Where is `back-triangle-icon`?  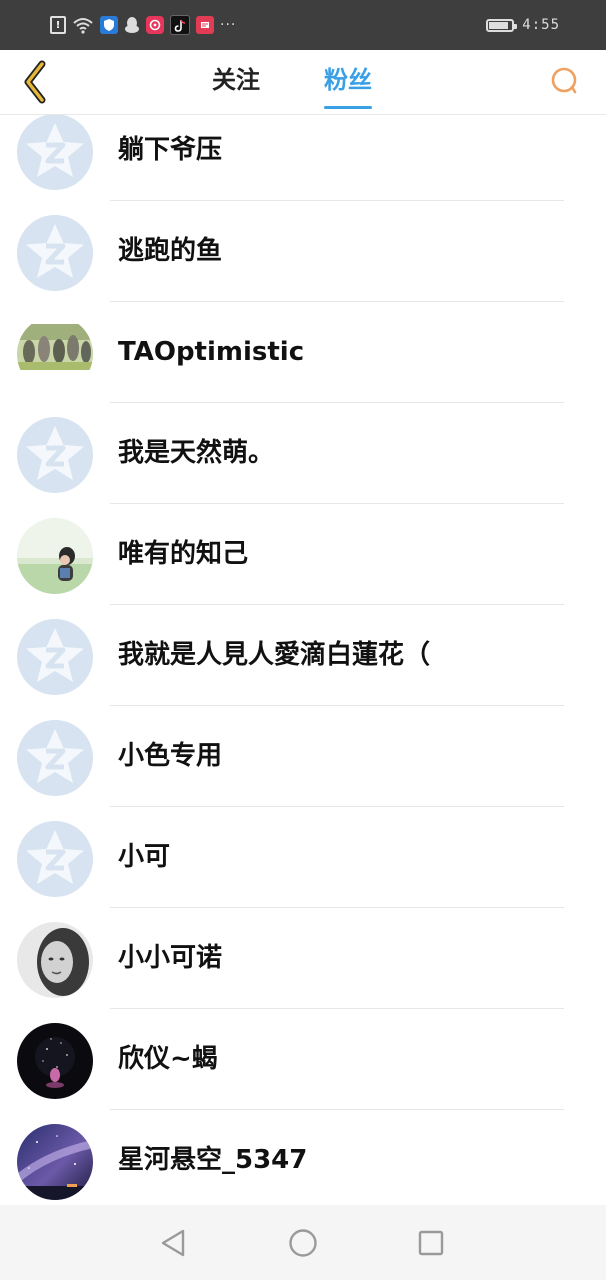 back-triangle-icon is located at coordinates (173, 1243).